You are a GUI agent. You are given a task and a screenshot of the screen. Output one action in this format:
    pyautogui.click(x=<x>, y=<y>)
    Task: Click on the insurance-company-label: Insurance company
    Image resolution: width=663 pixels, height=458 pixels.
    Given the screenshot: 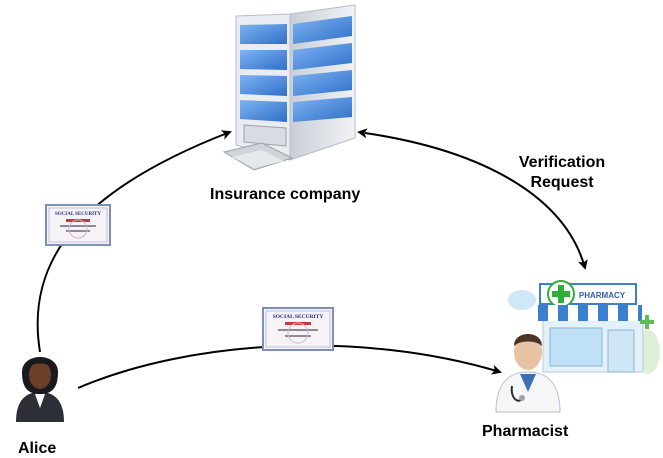 What is the action you would take?
    pyautogui.click(x=285, y=194)
    